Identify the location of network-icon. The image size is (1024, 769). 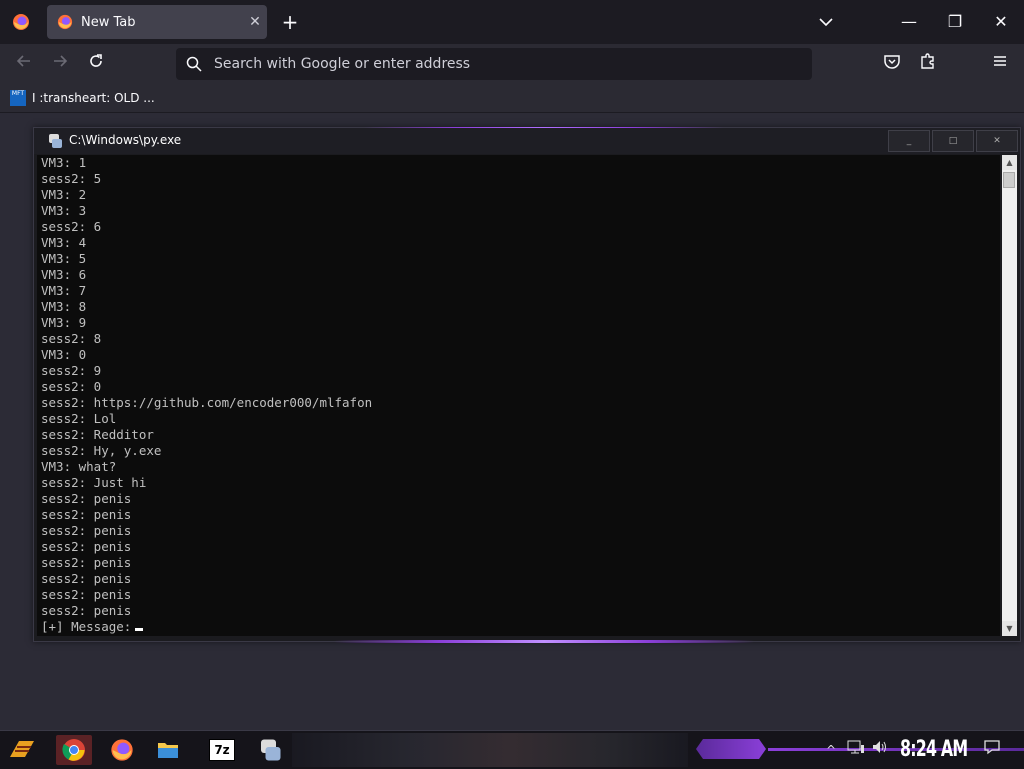
(856, 750).